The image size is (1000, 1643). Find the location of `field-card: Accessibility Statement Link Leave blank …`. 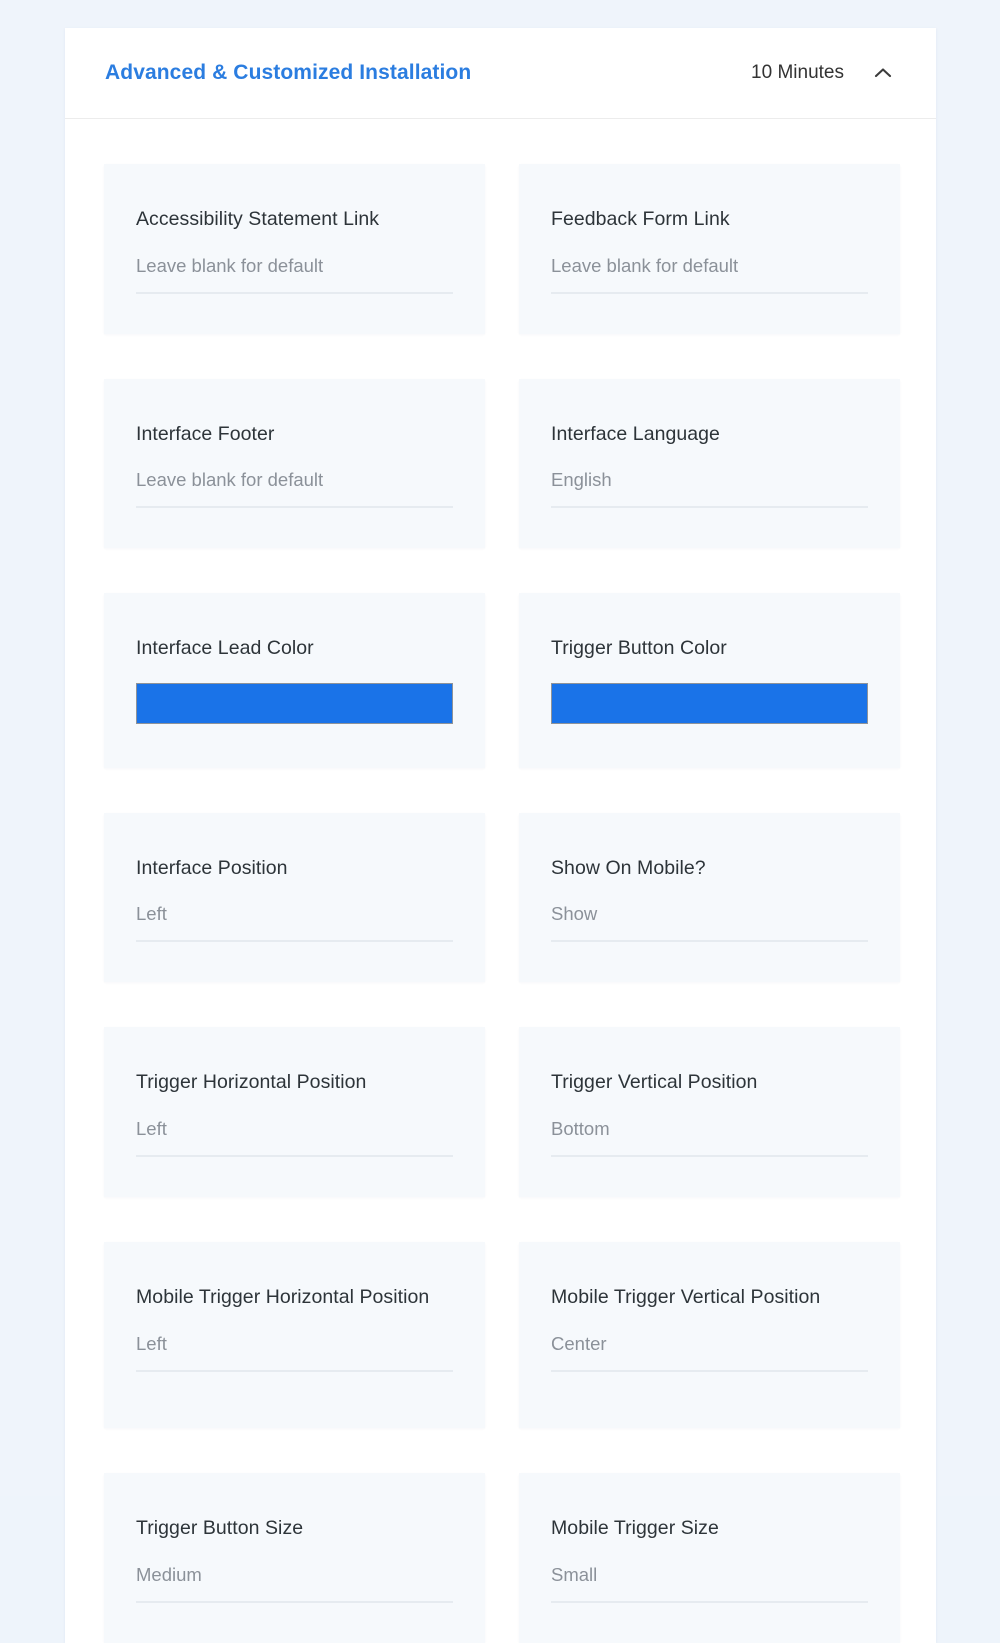

field-card: Accessibility Statement Link Leave blank … is located at coordinates (294, 249).